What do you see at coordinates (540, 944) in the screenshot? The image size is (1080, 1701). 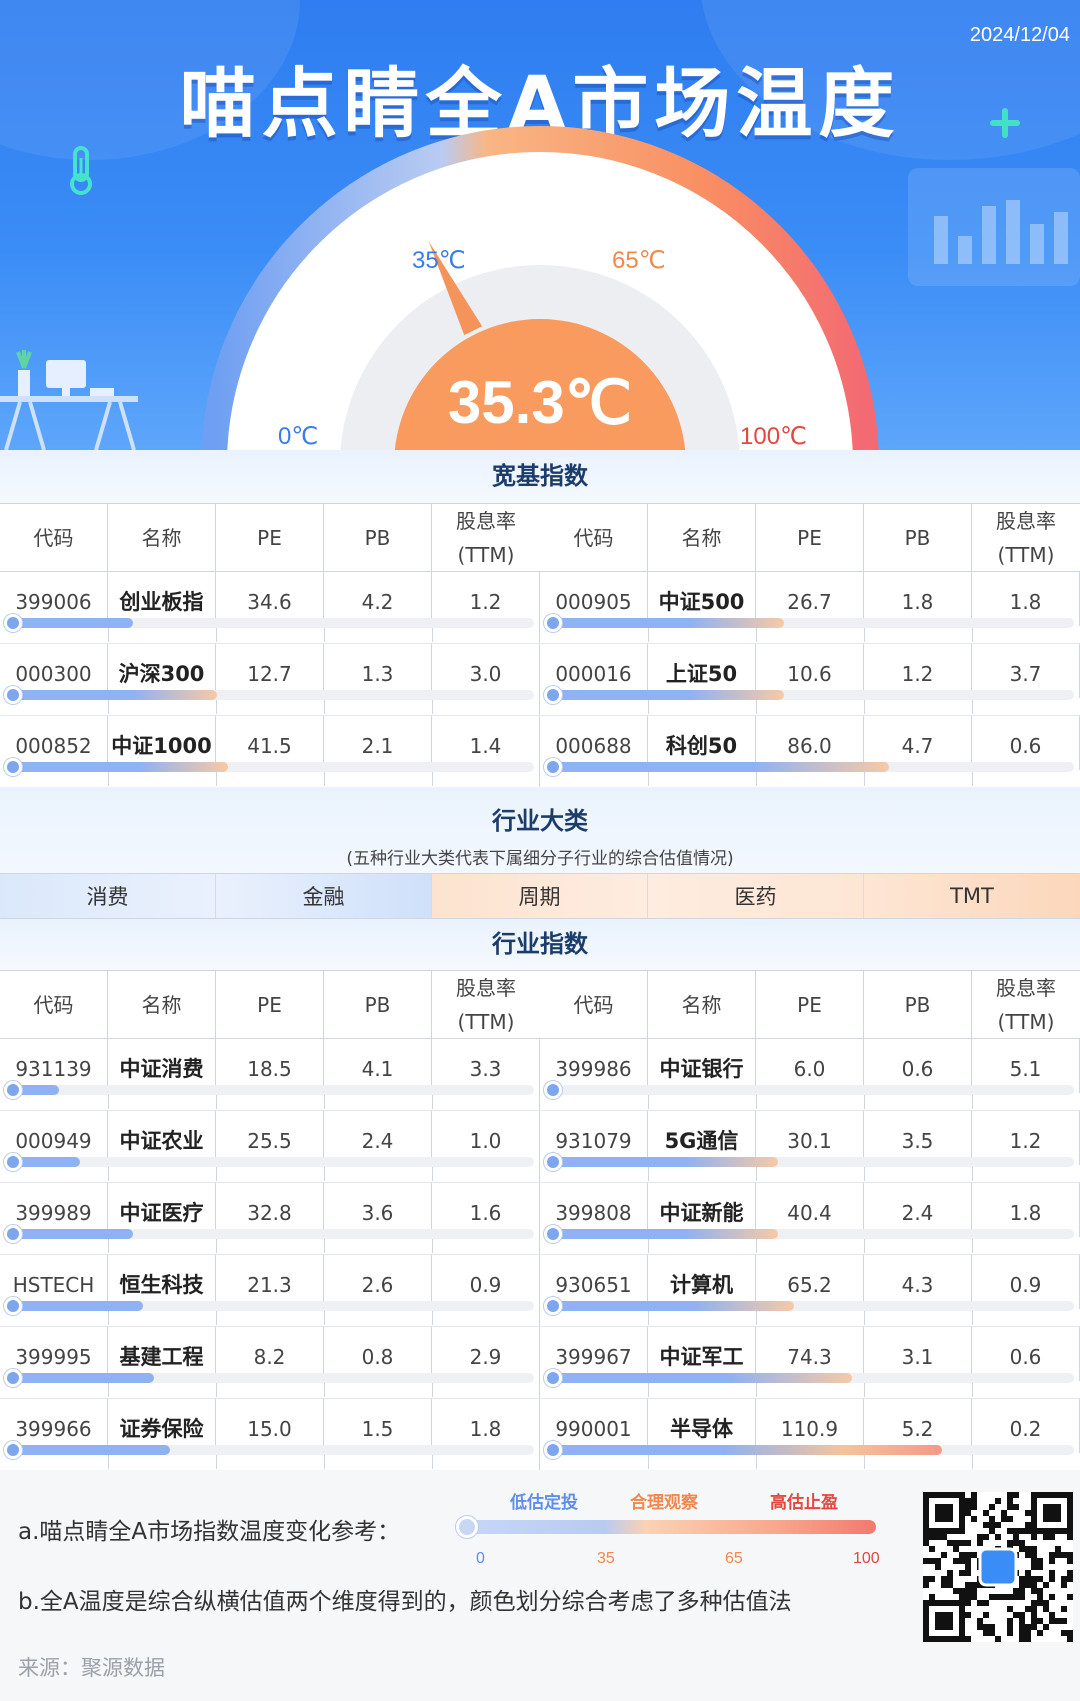 I see `section-title-industry: 行业指数` at bounding box center [540, 944].